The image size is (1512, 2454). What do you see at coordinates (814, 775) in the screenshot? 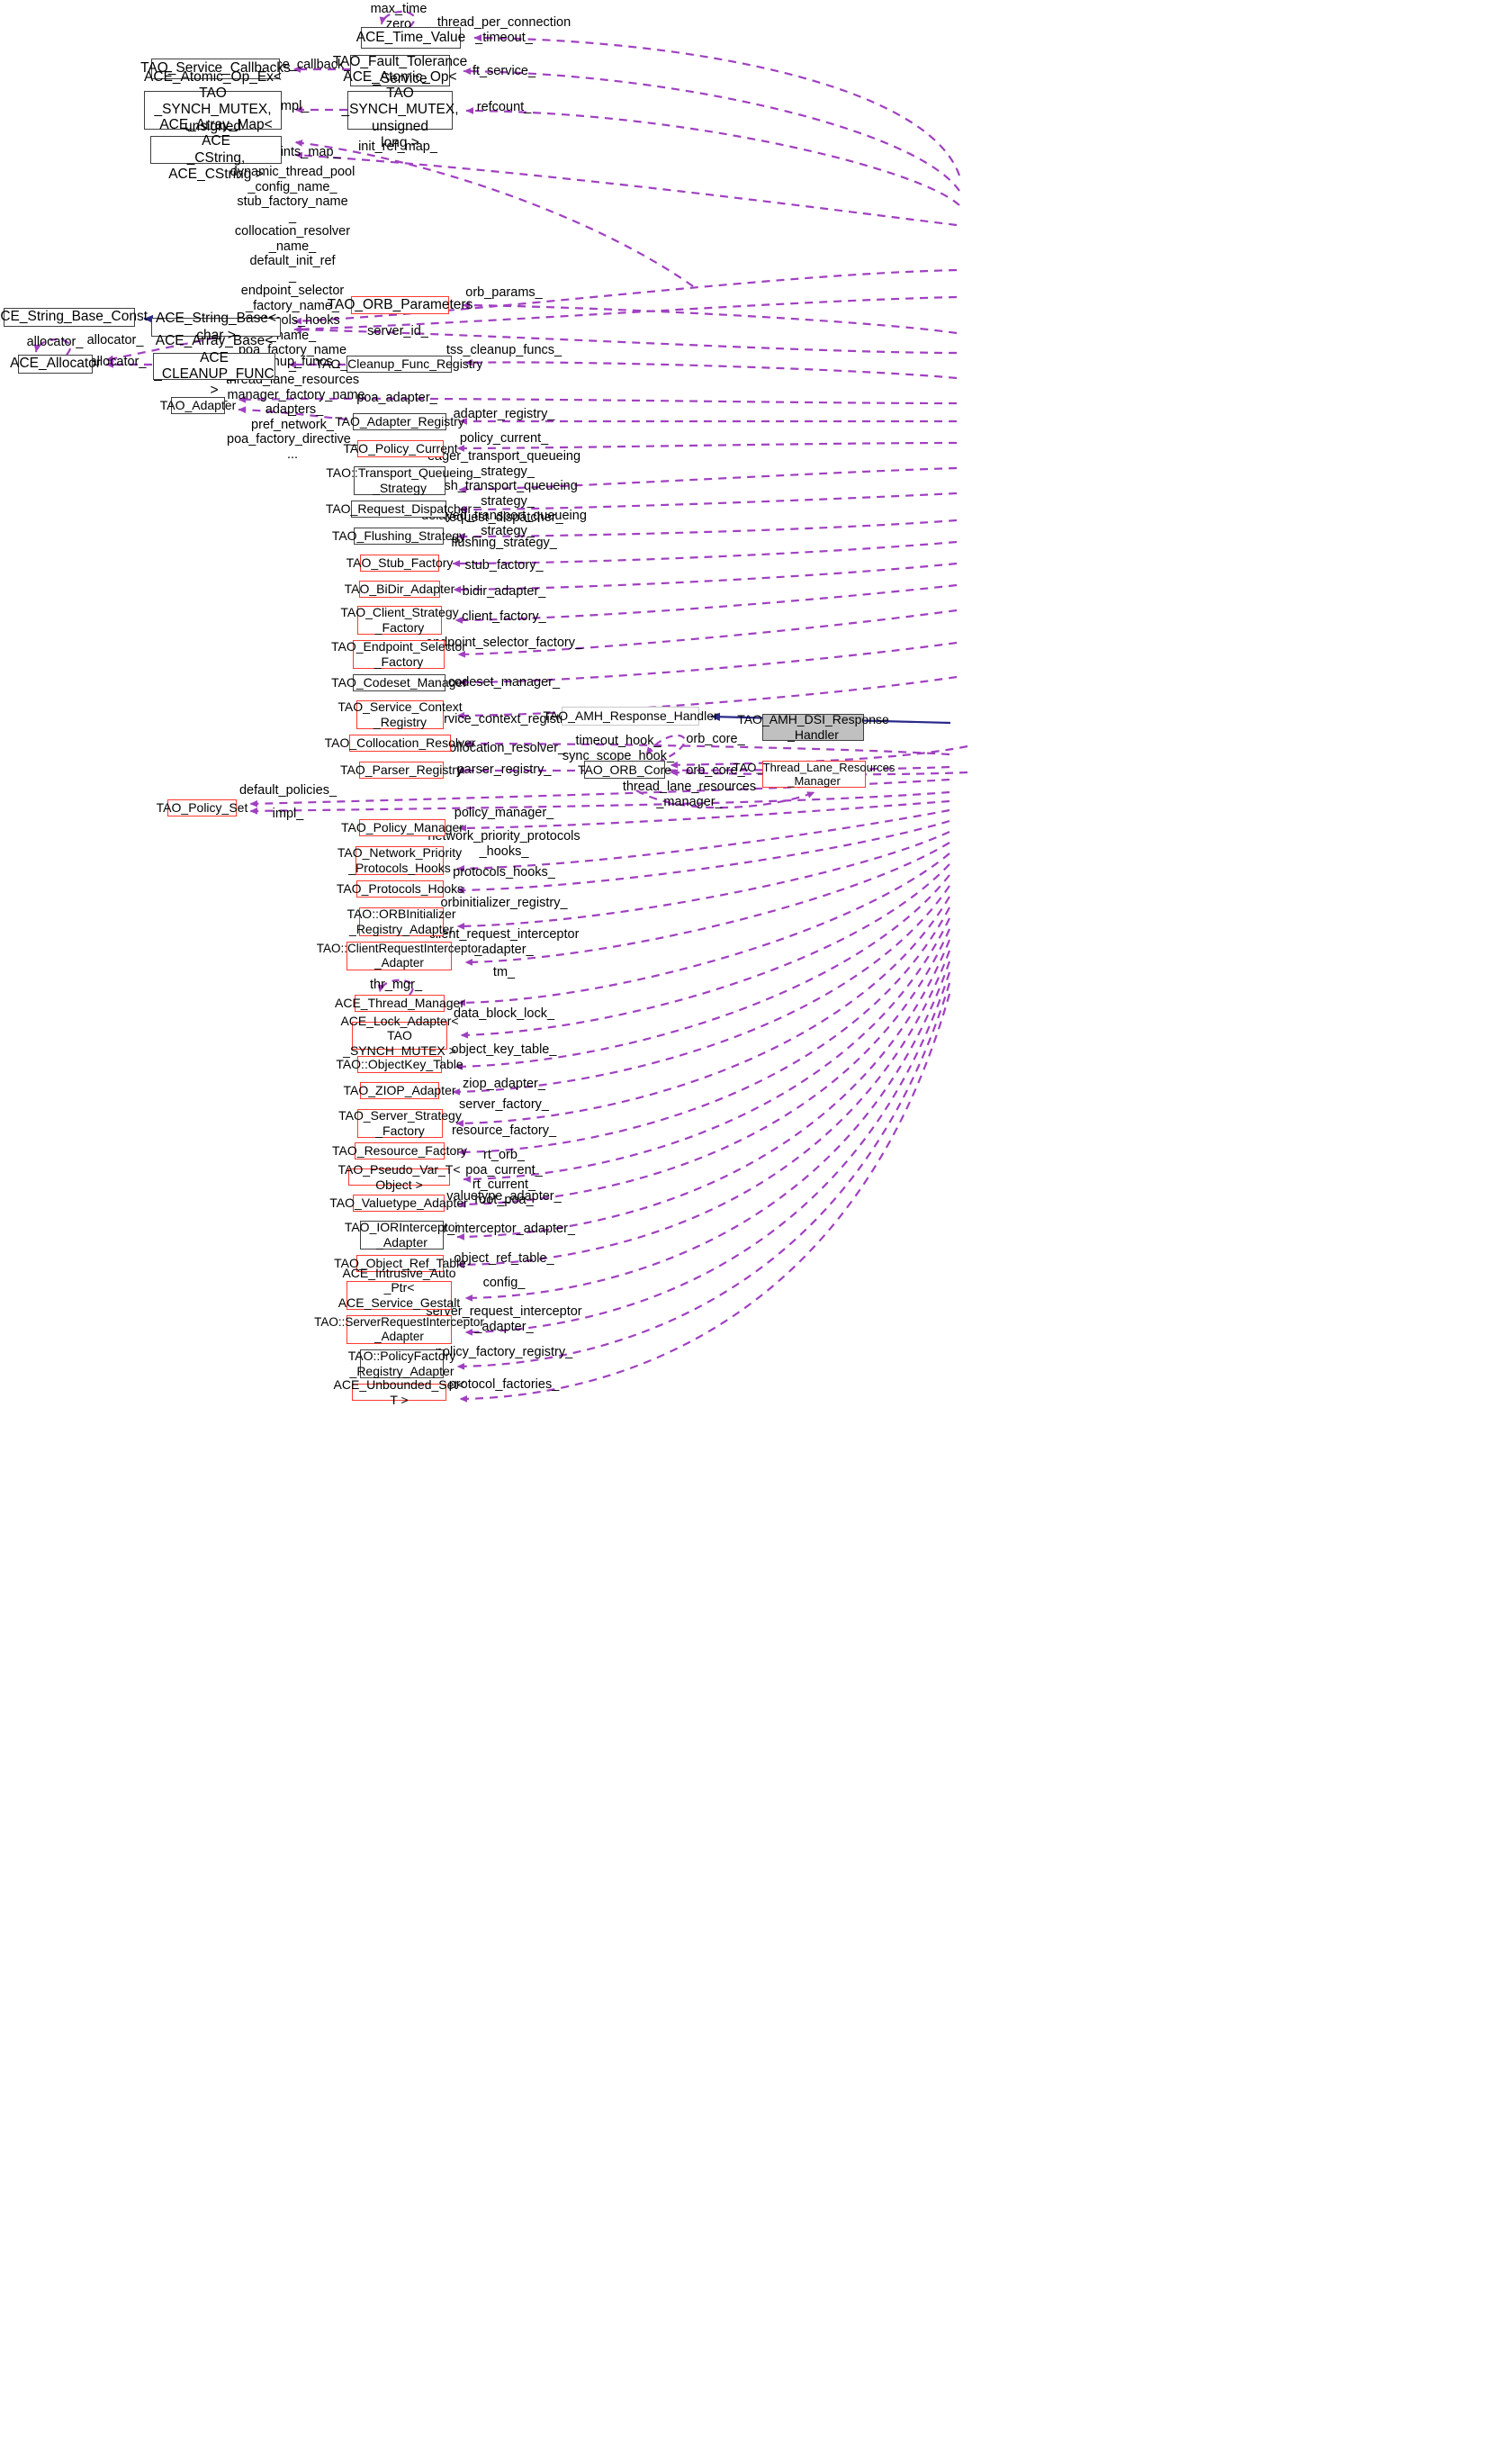
I see `node-tao-thread-lane-resources-manager: TAO_Thread_Lane_Resources _Manager` at bounding box center [814, 775].